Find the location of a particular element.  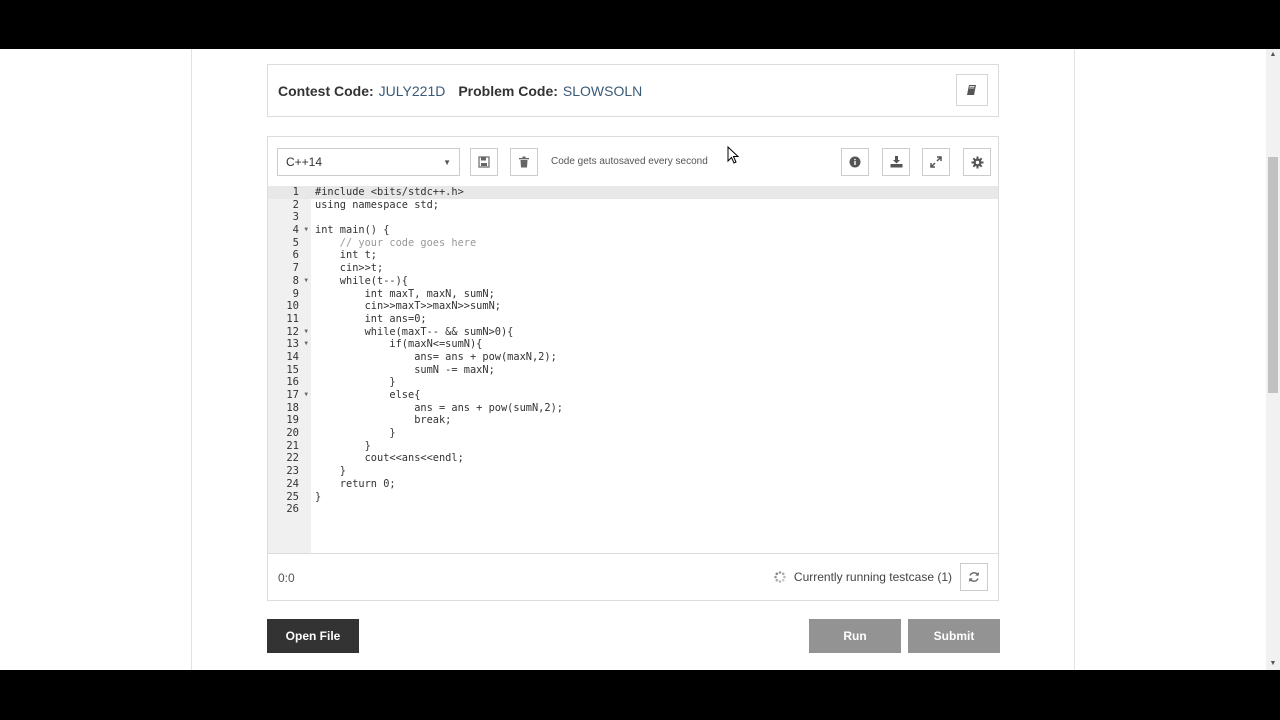

line-number: 20 is located at coordinates (292, 433).